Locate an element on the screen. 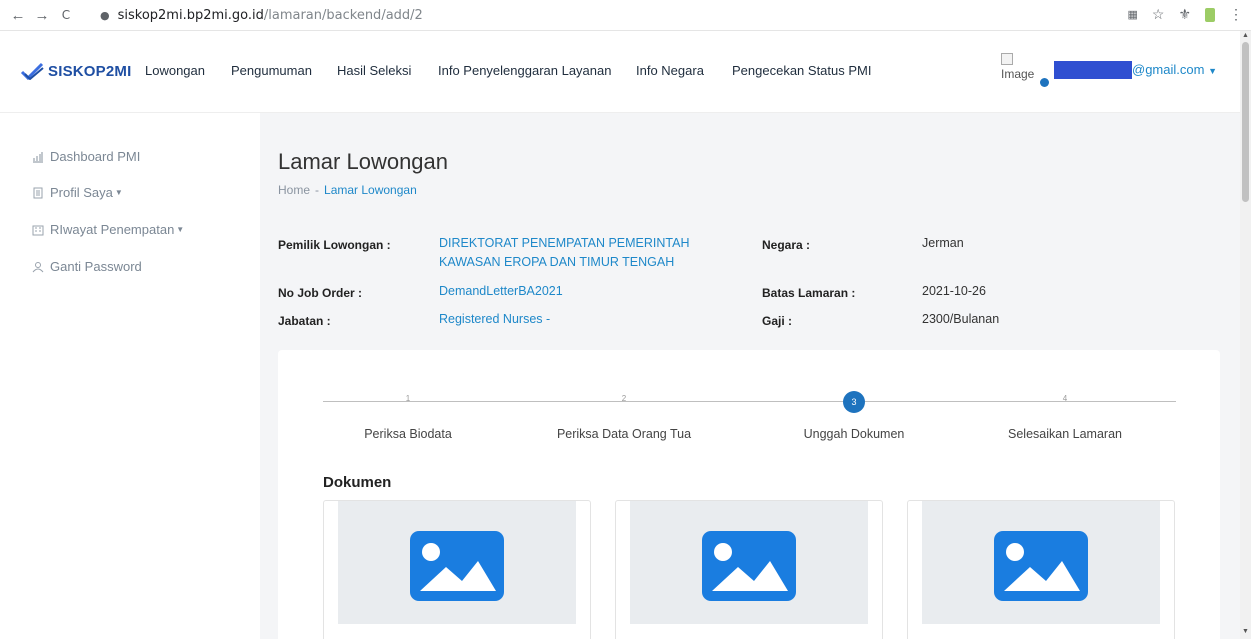 The height and width of the screenshot is (639, 1251). page-scrollbar: ▲ ▼ is located at coordinates (1245, 335).